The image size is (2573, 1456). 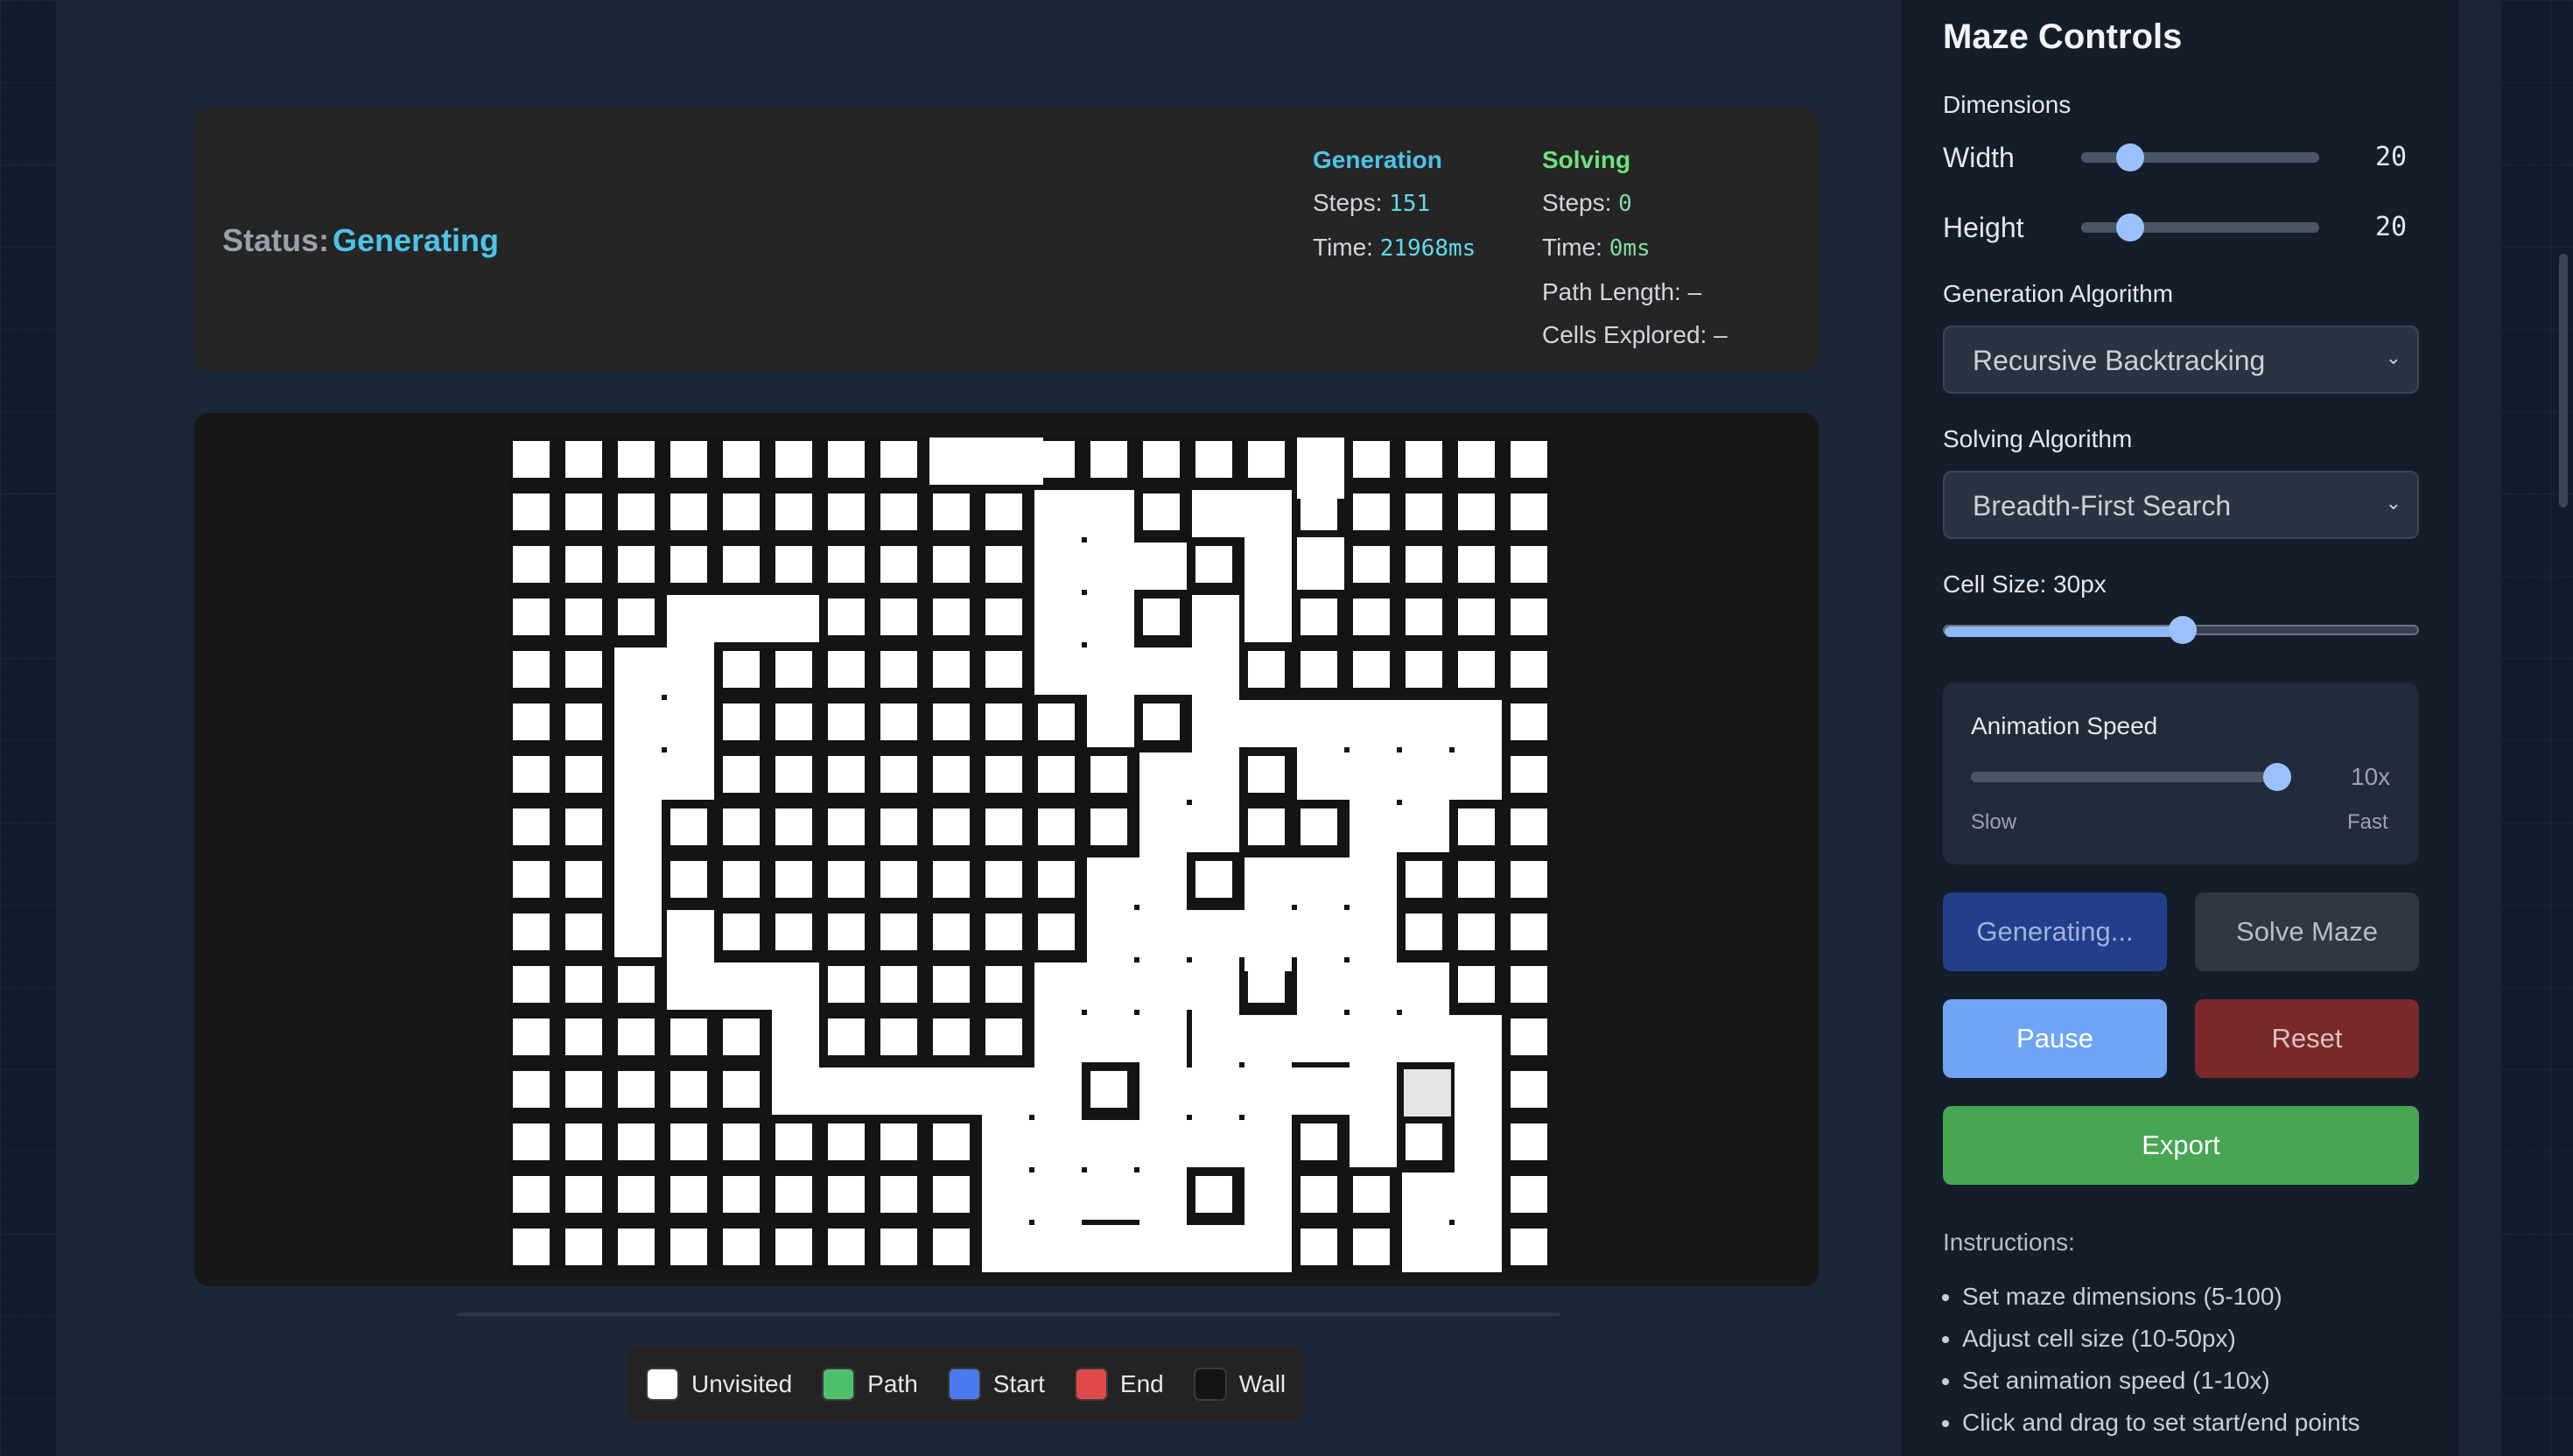 I want to click on page-scrollbar, so click(x=2563, y=381).